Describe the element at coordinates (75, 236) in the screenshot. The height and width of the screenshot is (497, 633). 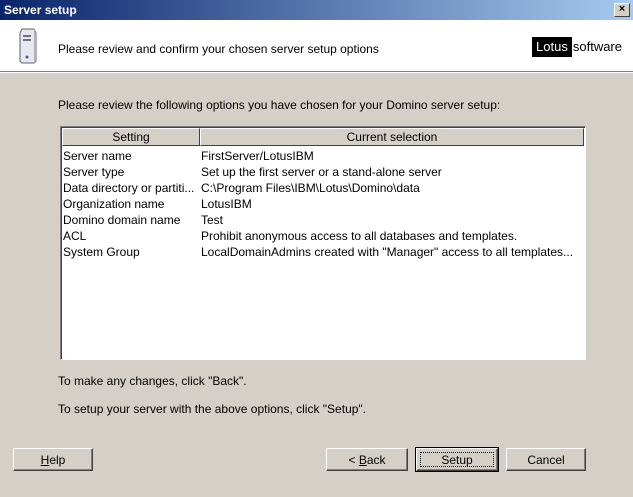
I see `cell-setting: ACL` at that location.